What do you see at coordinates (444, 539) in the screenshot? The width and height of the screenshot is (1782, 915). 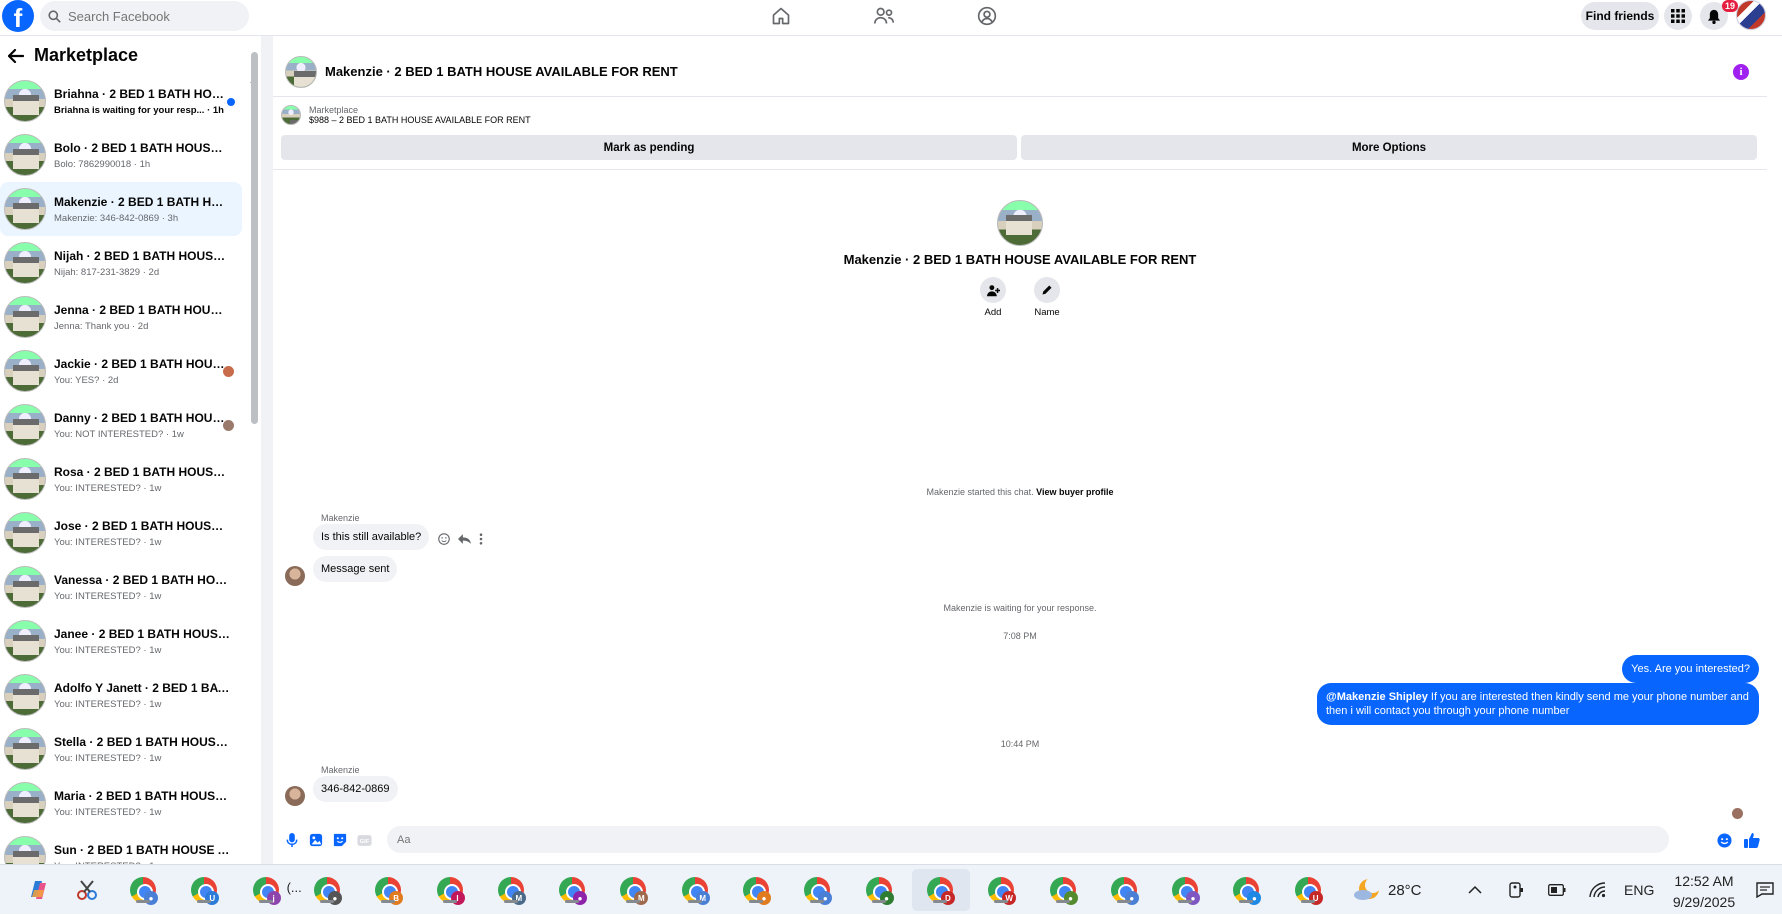 I see `react-emoji-icon` at bounding box center [444, 539].